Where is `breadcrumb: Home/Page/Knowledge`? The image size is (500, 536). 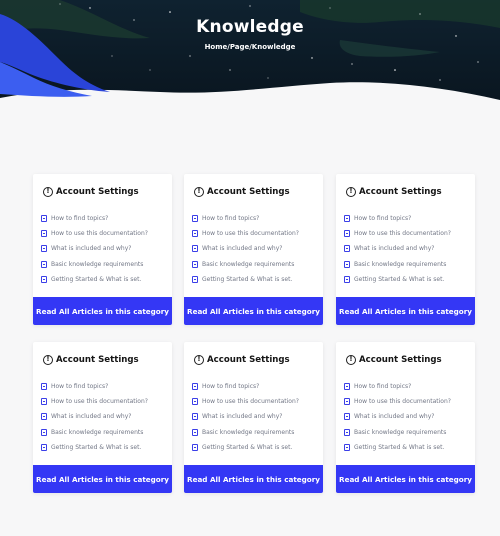
breadcrumb: Home/Page/Knowledge is located at coordinates (250, 47).